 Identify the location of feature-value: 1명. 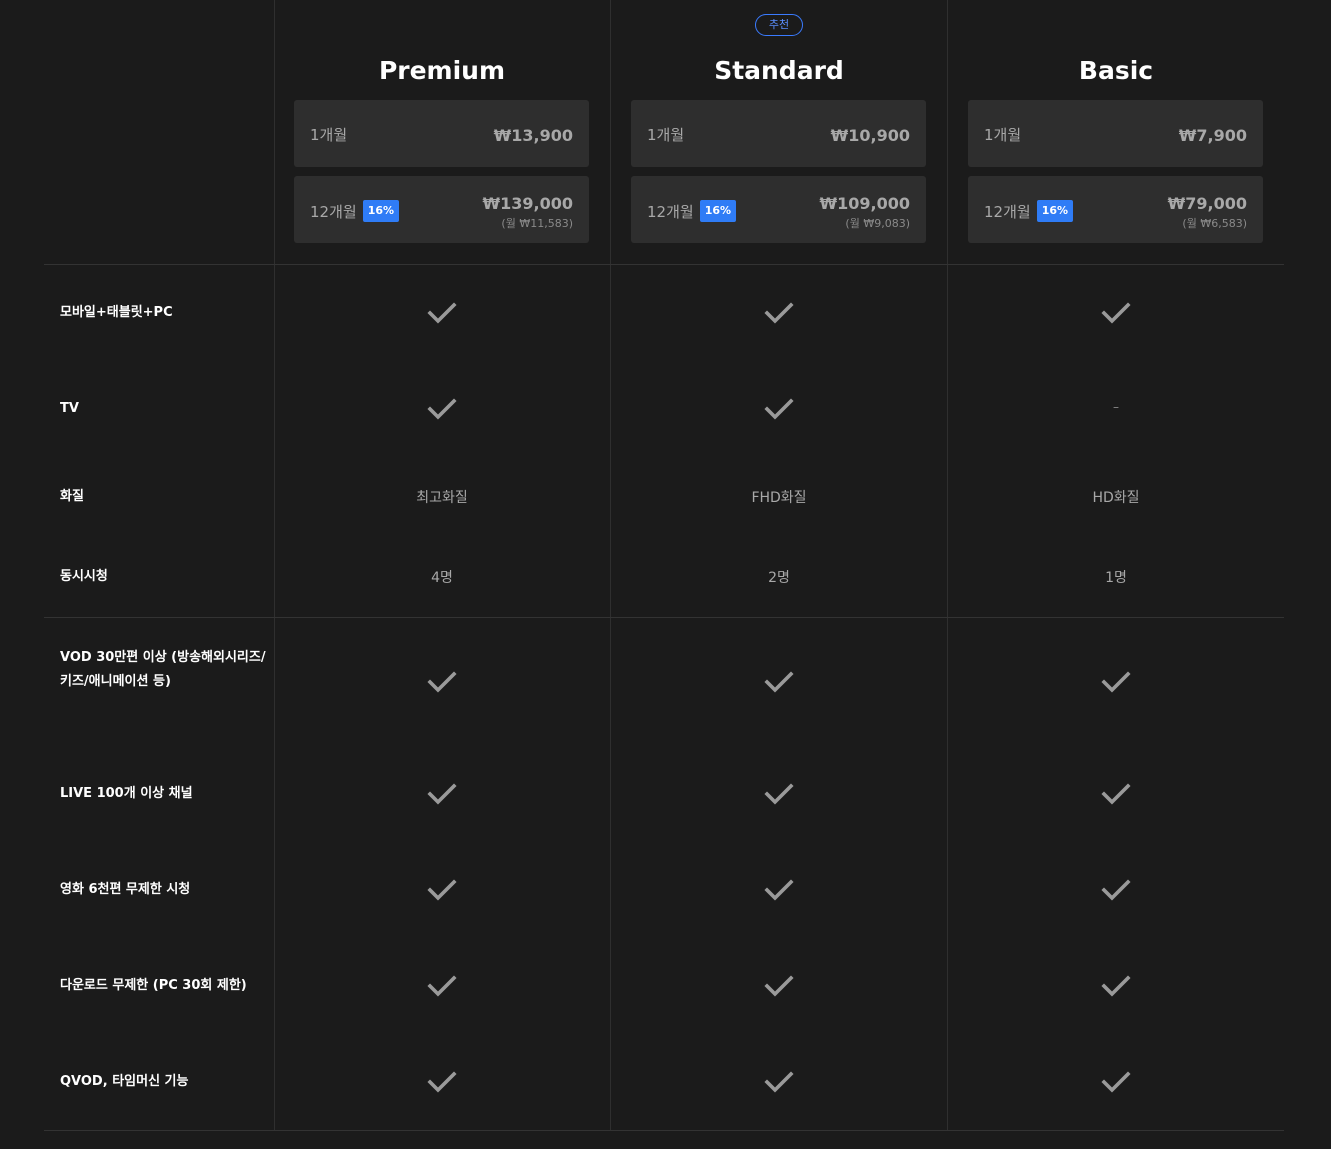
(1116, 578).